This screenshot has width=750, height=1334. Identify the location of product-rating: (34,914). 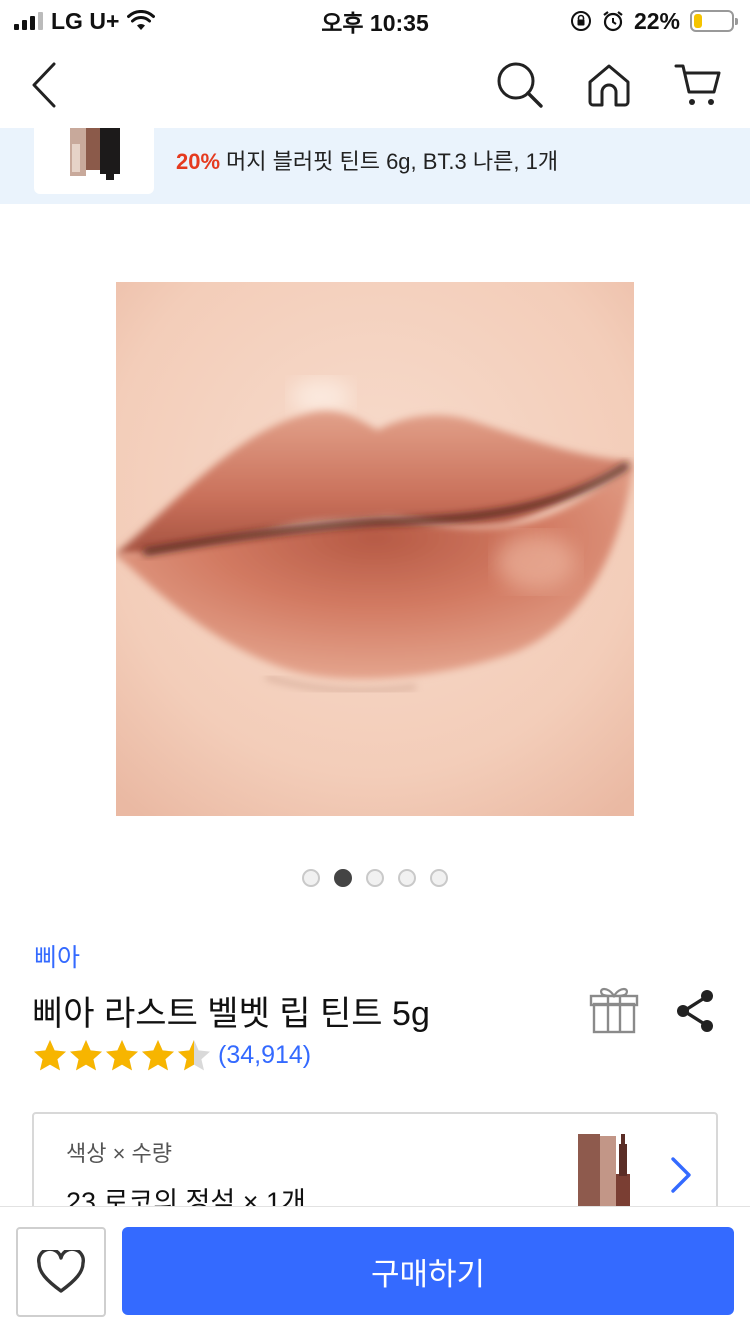
(171, 1055).